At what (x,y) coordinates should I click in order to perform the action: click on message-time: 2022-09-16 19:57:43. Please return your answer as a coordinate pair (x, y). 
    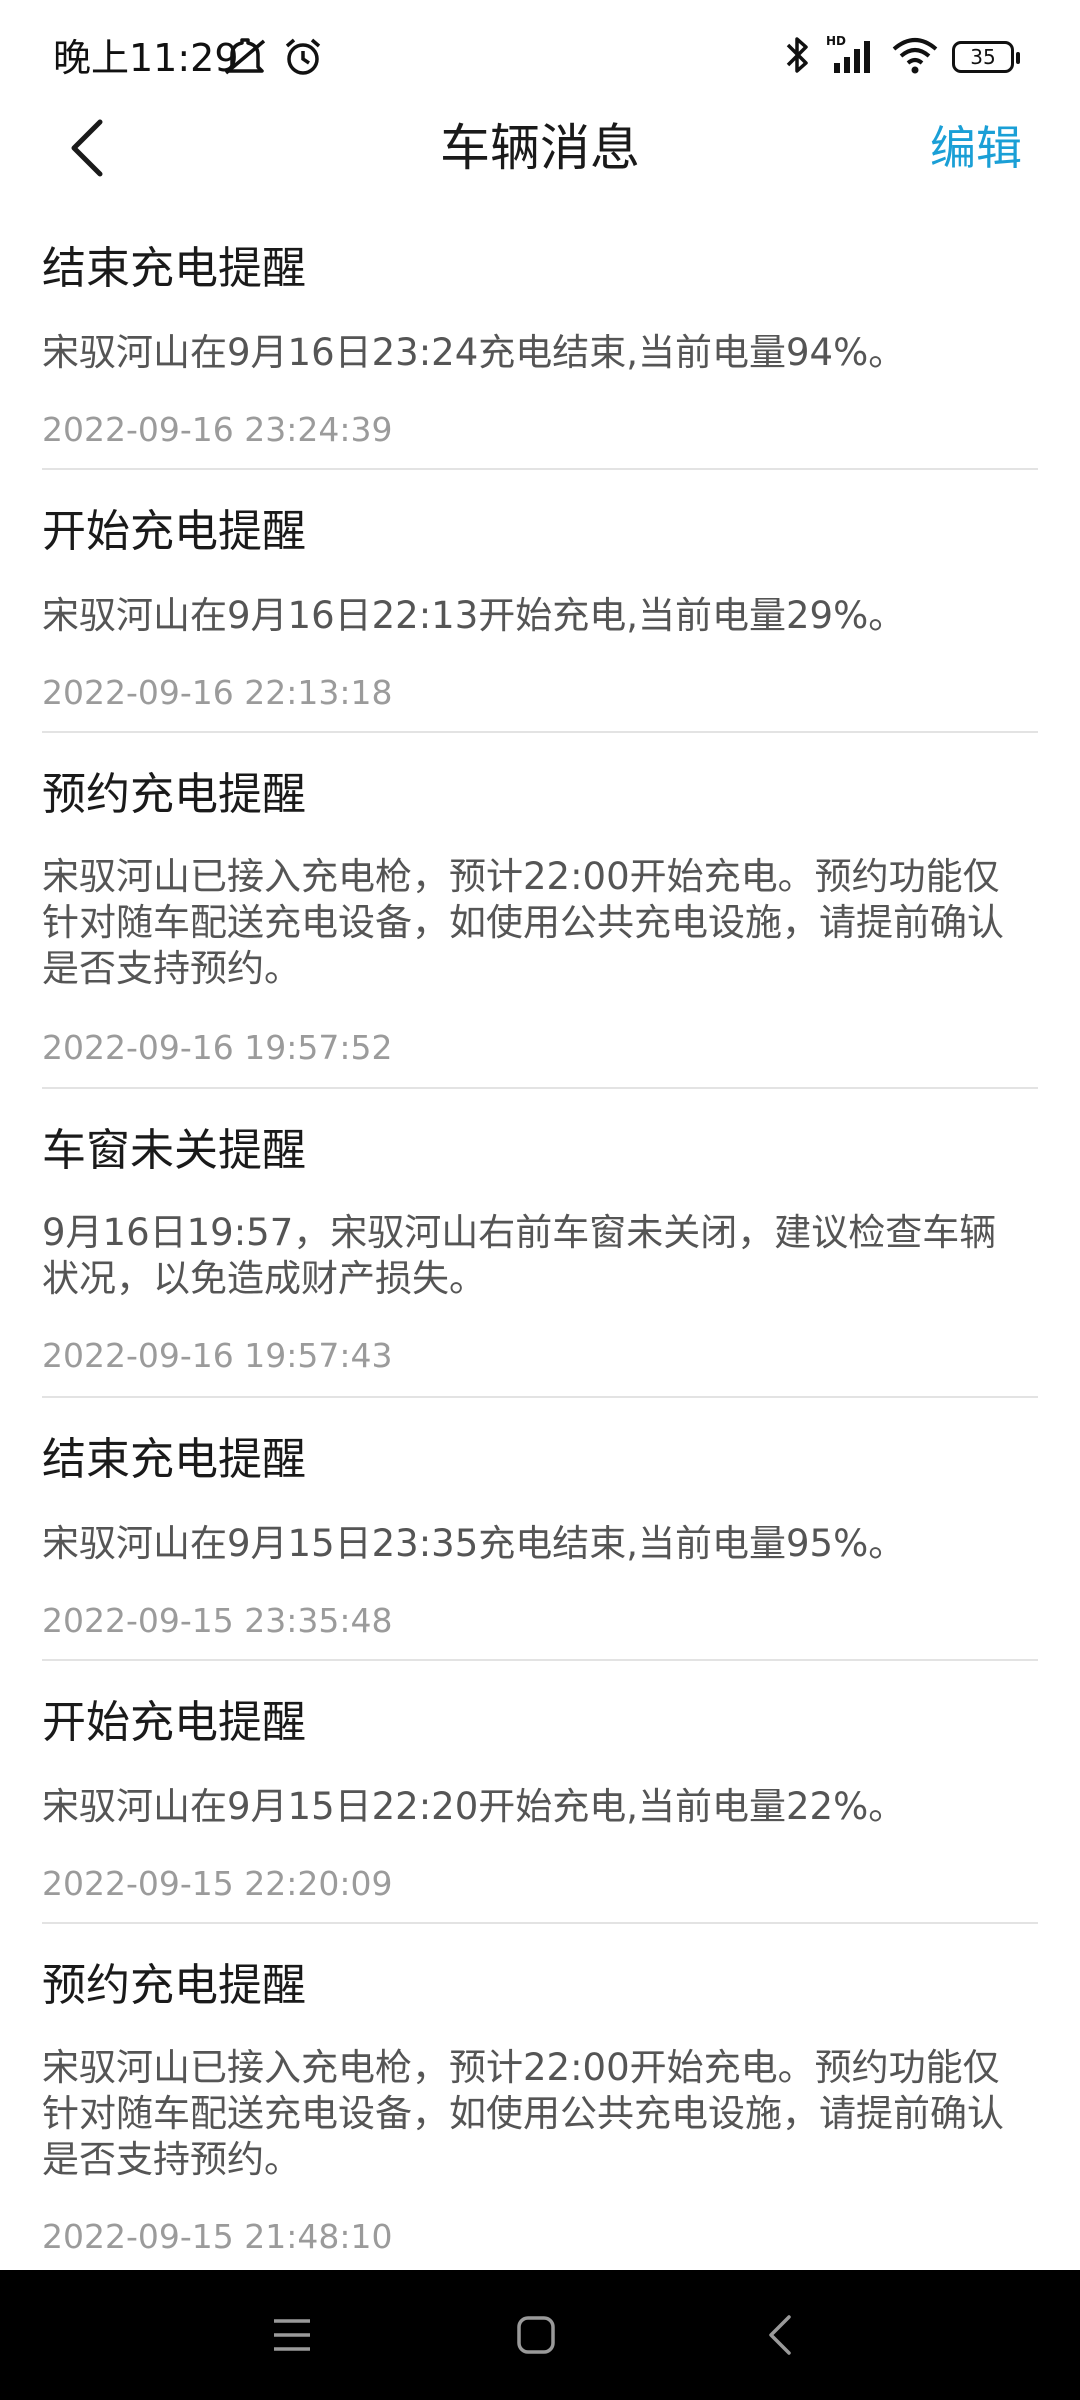
    Looking at the image, I should click on (217, 1355).